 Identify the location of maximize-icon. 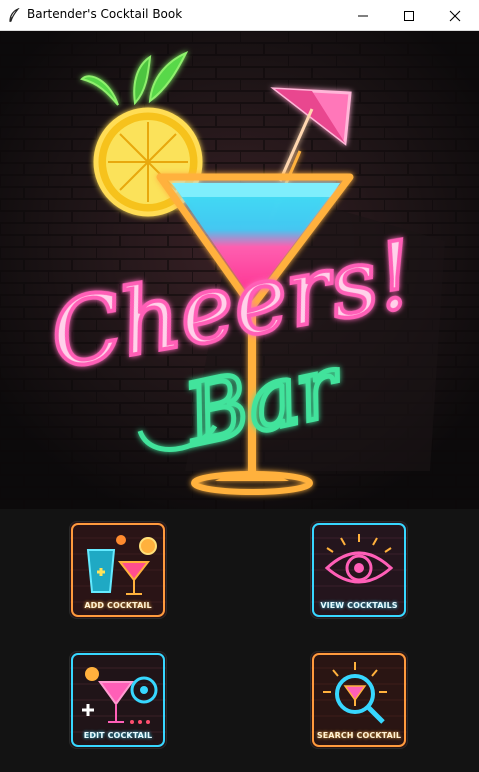
(409, 15).